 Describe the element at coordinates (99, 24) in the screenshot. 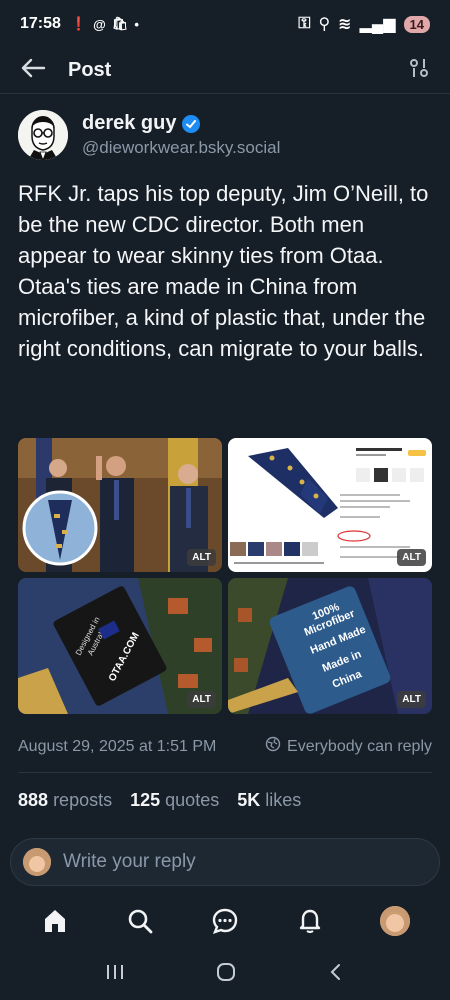

I see `threads-icon: @` at that location.